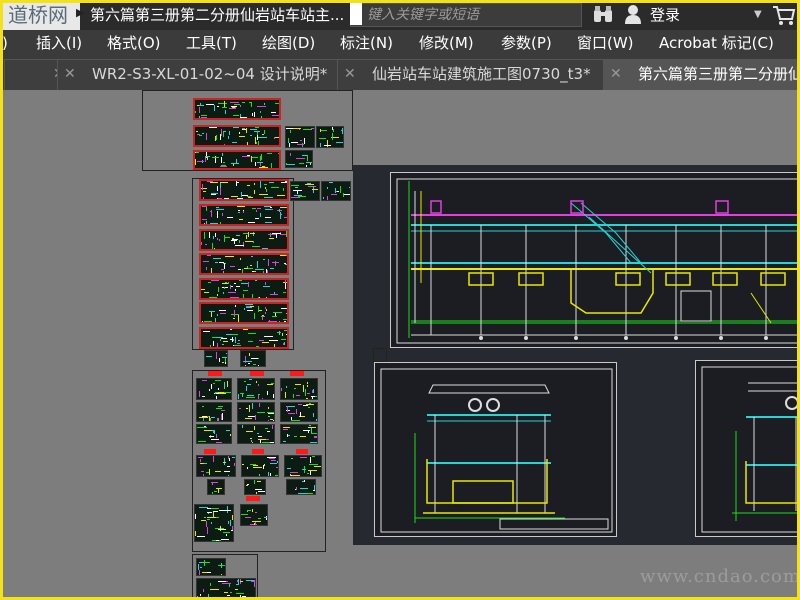 Image resolution: width=800 pixels, height=600 pixels. I want to click on menu-item-dimension: 标注(N), so click(366, 43).